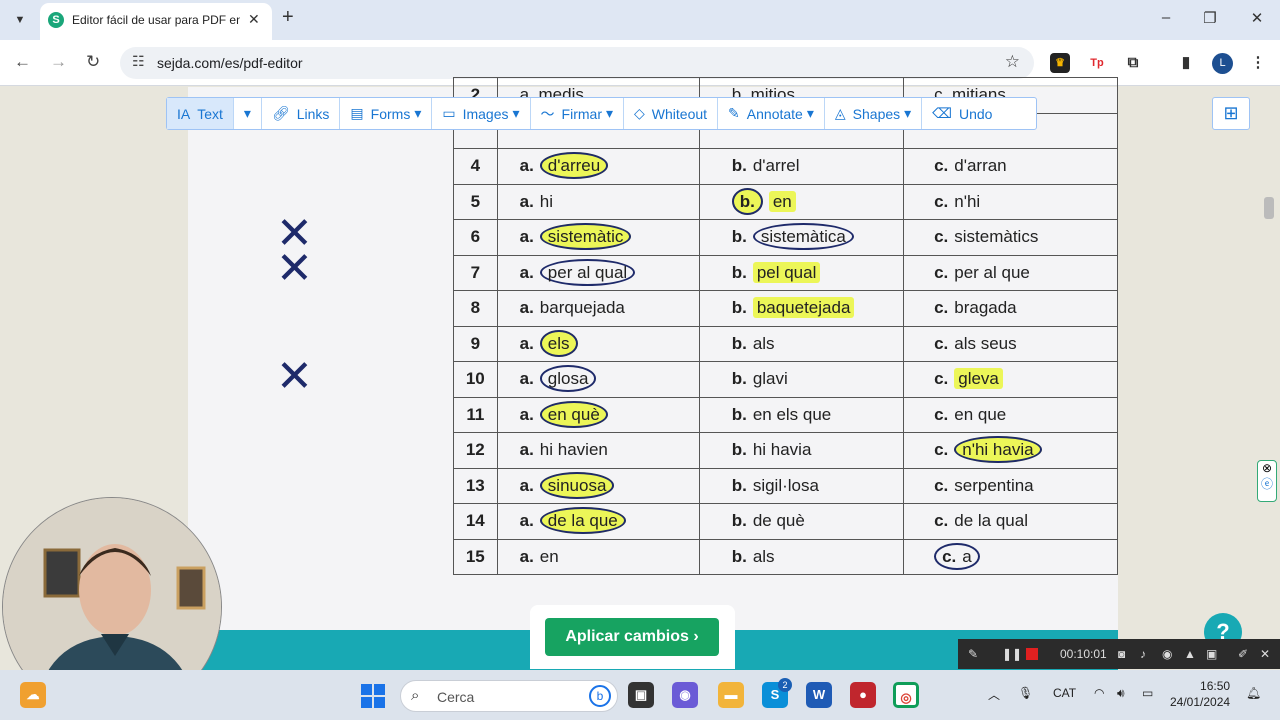  I want to click on row-number: 14, so click(475, 521).